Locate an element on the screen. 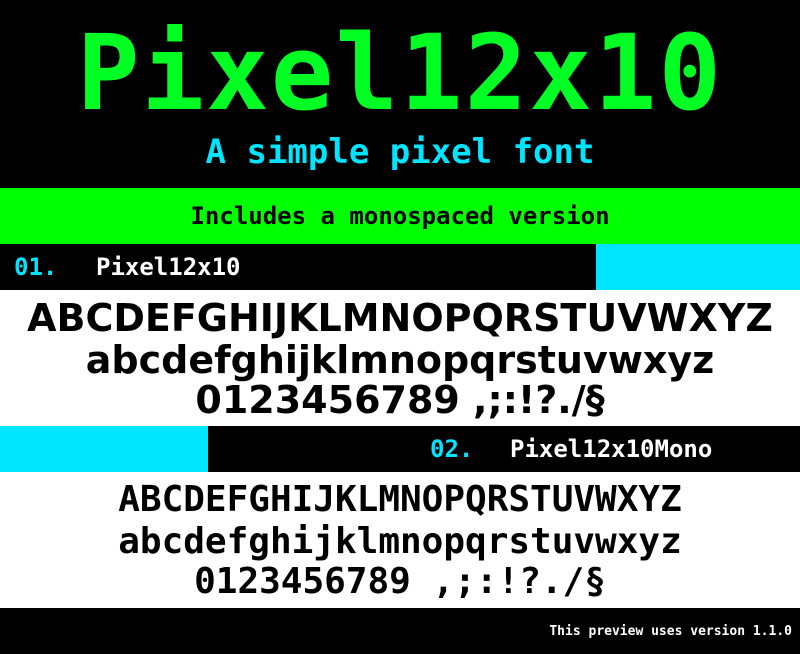 The image size is (800, 654). monospaced-banner: Includes a monospaced version is located at coordinates (400, 216).